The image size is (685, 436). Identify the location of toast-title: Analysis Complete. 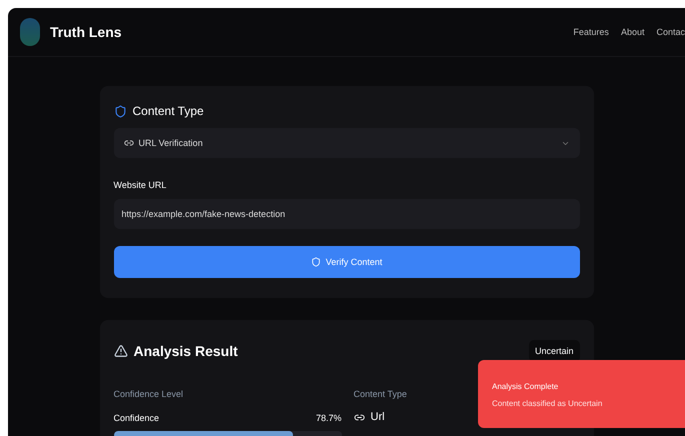
(526, 386).